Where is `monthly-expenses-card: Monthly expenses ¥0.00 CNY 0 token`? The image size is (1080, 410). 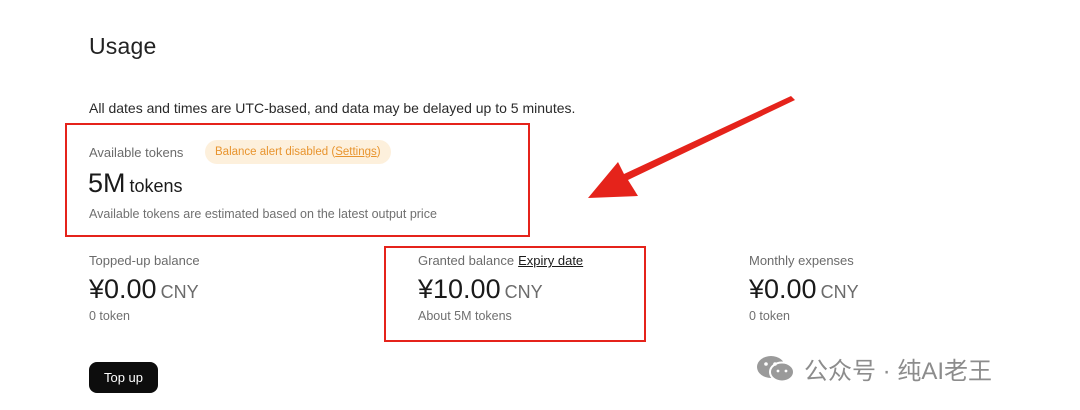 monthly-expenses-card: Monthly expenses ¥0.00 CNY 0 token is located at coordinates (804, 288).